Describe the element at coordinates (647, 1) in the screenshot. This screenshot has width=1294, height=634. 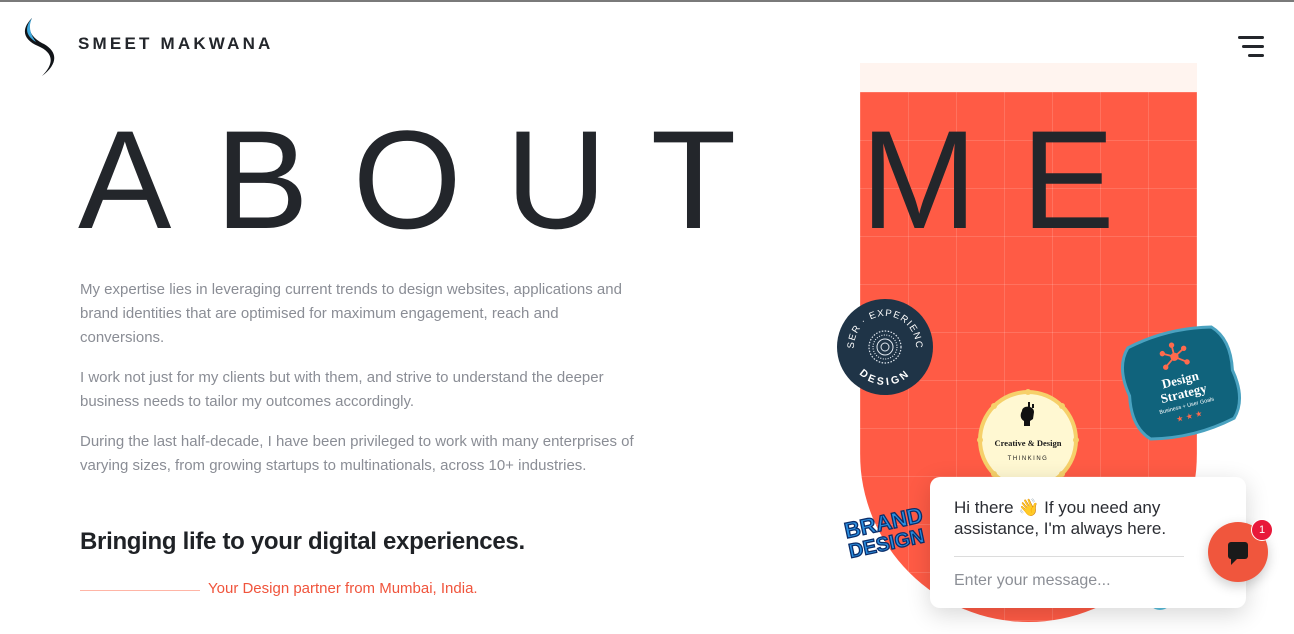
I see `top-border` at that location.